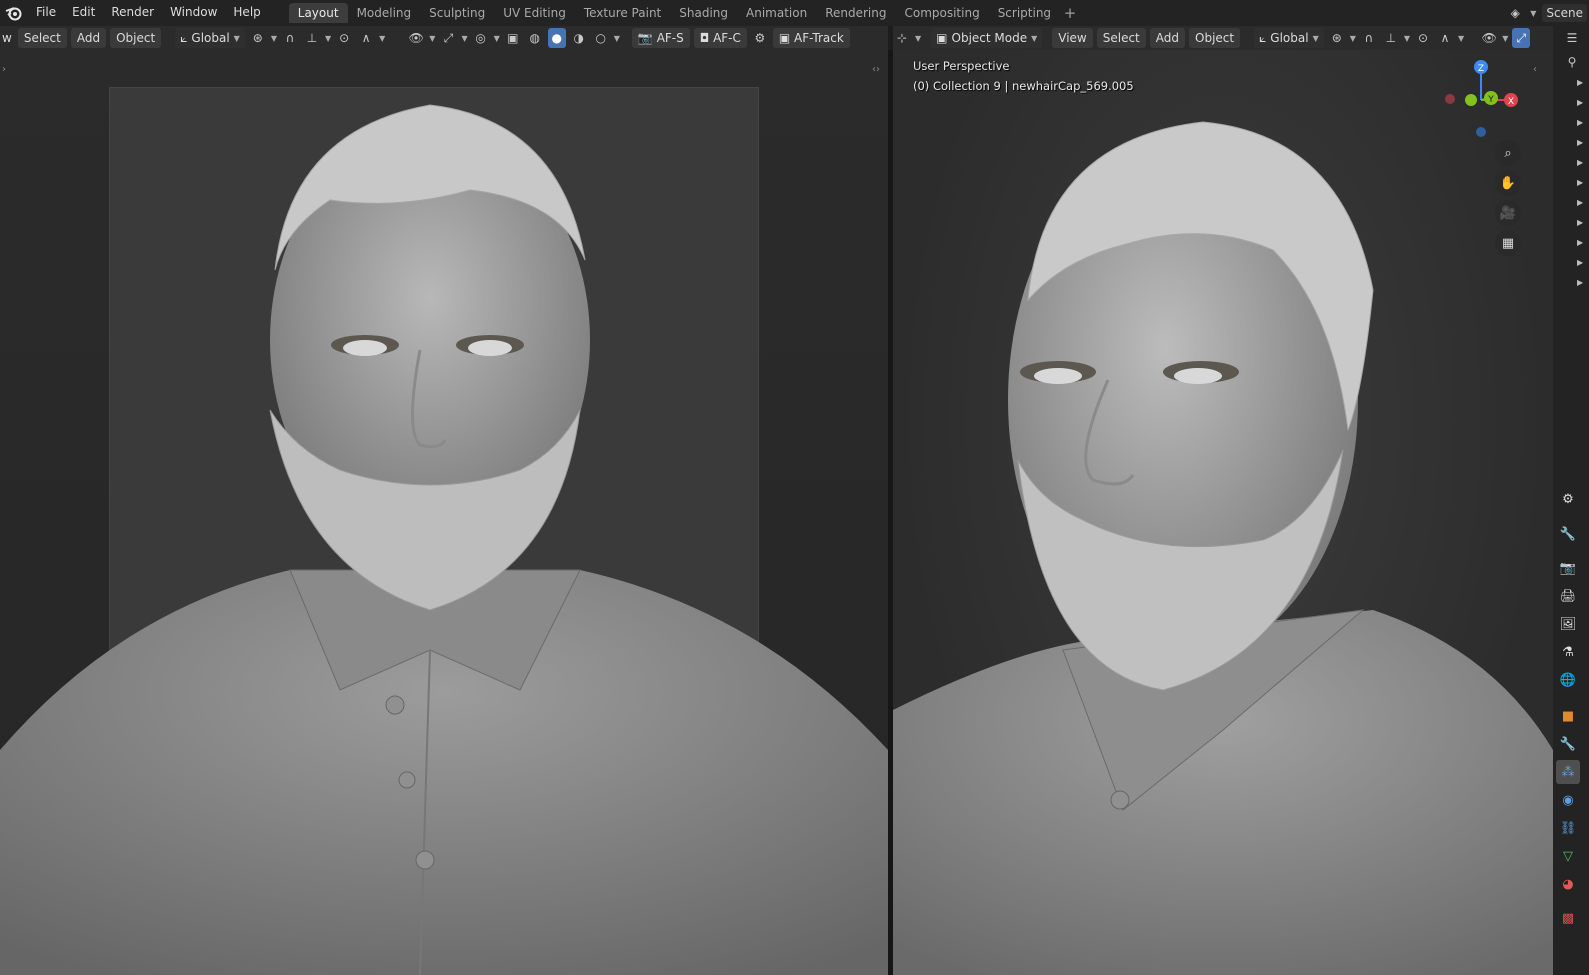 The width and height of the screenshot is (1589, 975). Describe the element at coordinates (481, 38) in the screenshot. I see `overlays-icon: ◎` at that location.